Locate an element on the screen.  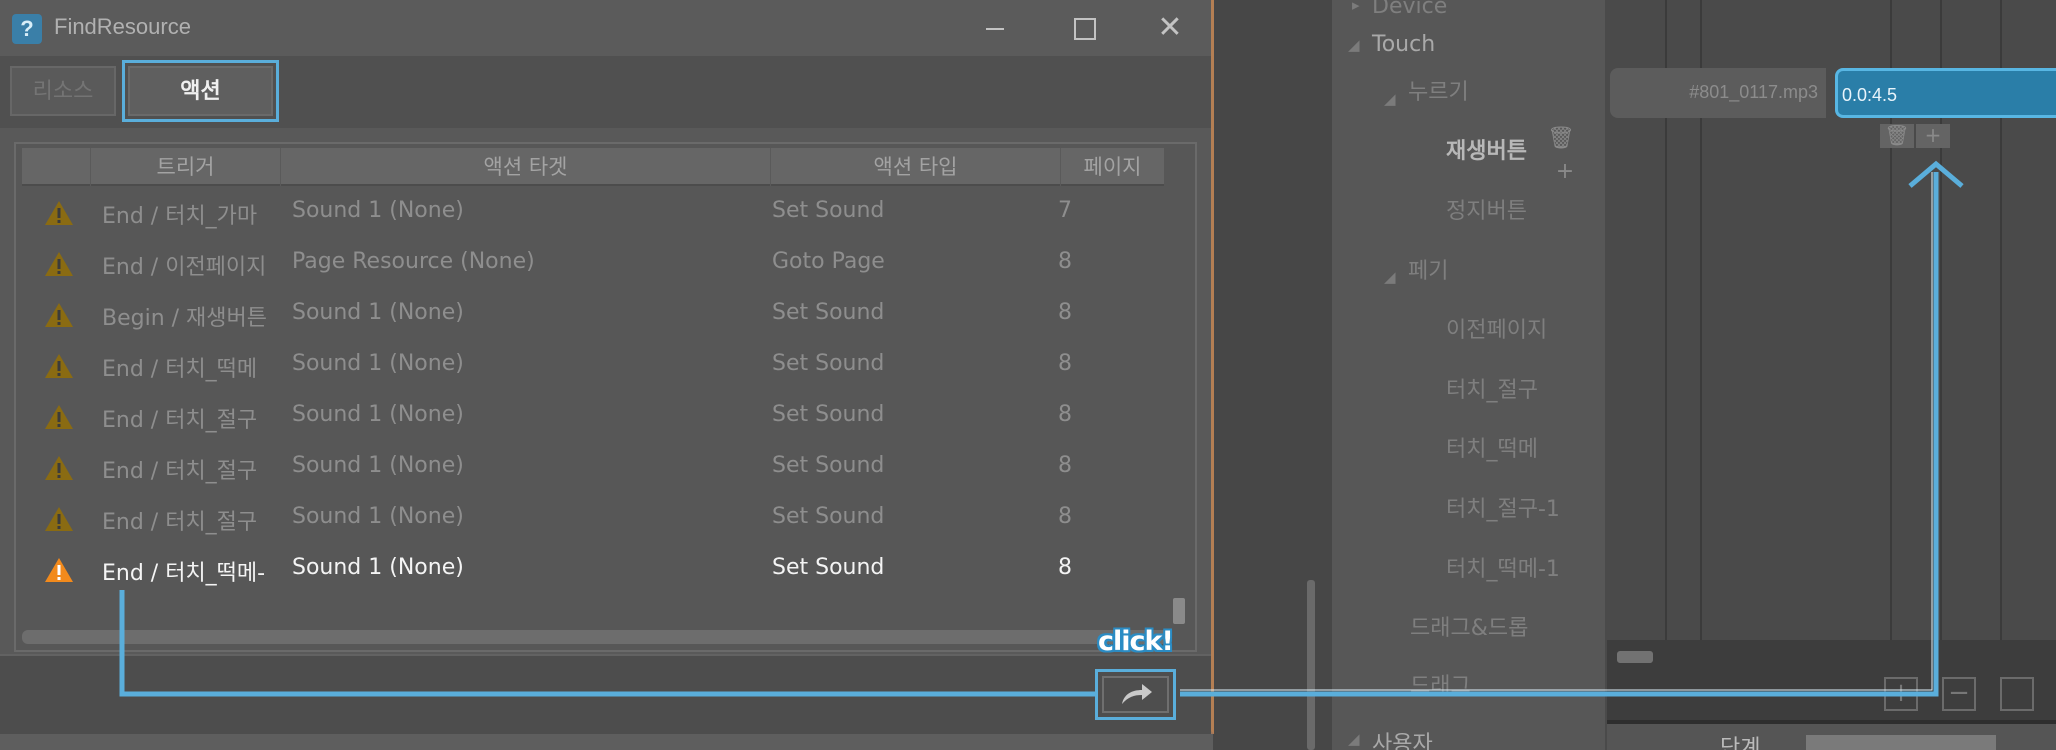
clip-label: 0.0:4.5 is located at coordinates (1870, 95).